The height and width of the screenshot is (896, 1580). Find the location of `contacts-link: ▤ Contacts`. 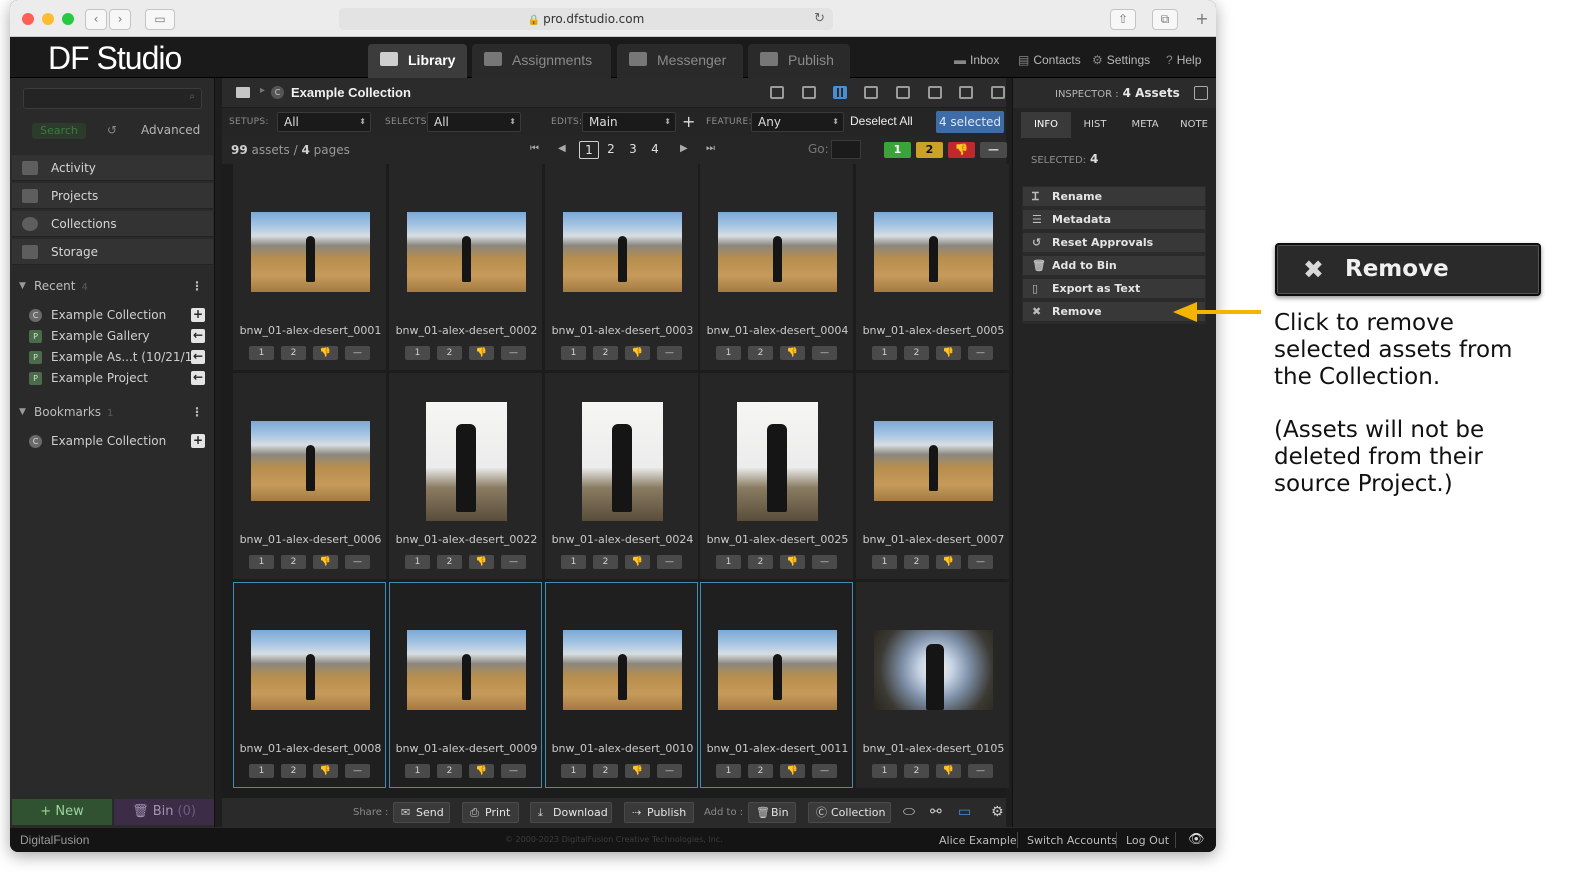

contacts-link: ▤ Contacts is located at coordinates (1049, 60).